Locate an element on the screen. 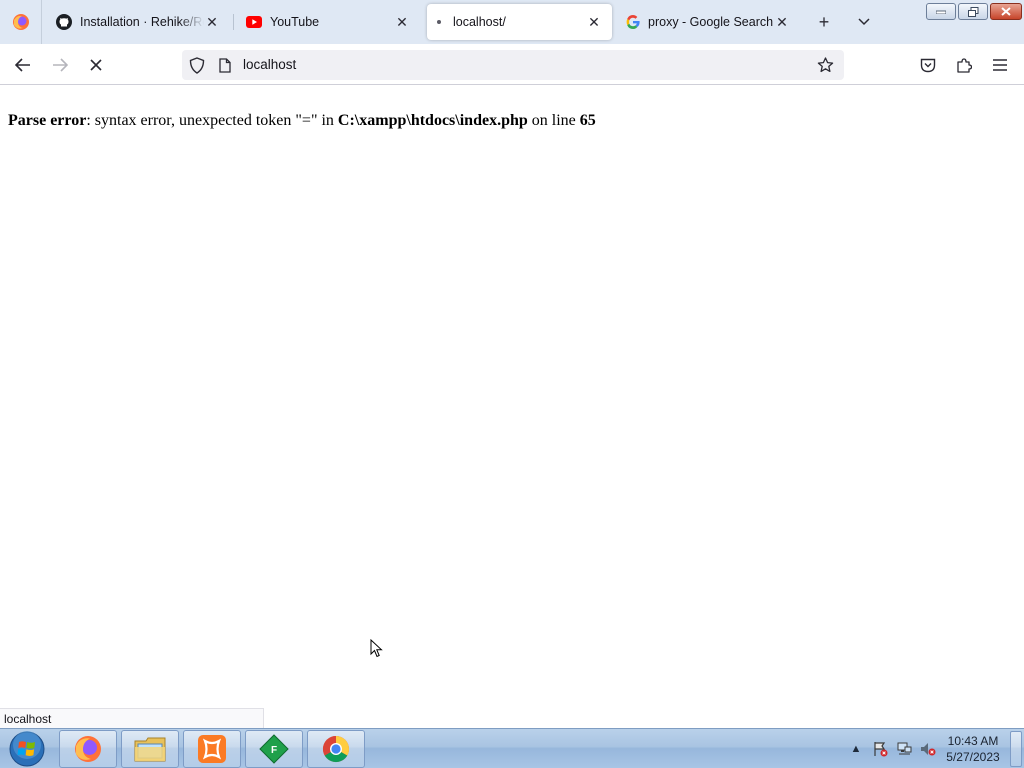  error-on-line-text: on line is located at coordinates (553, 120).